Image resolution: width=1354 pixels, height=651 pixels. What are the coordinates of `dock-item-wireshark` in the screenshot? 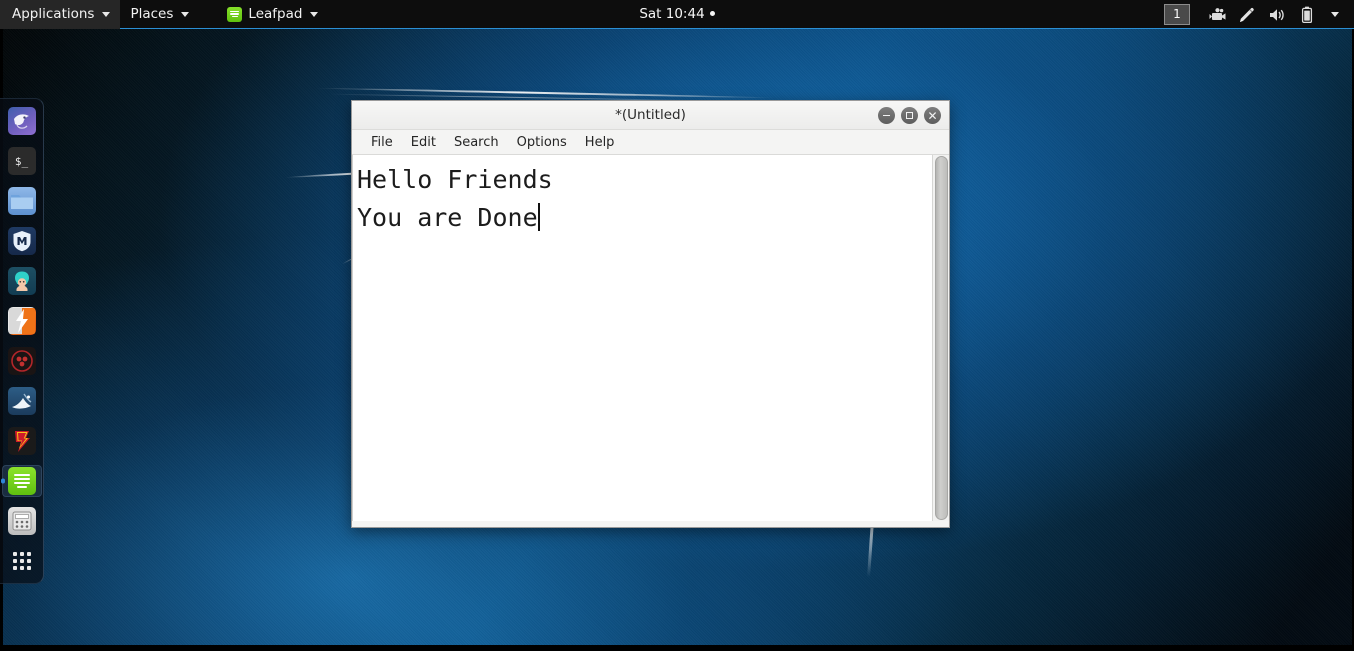 It's located at (22, 401).